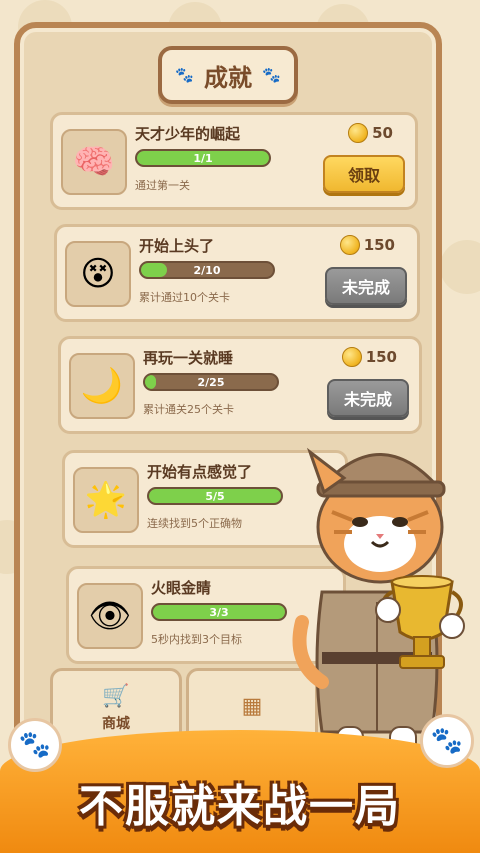 This screenshot has width=480, height=853. Describe the element at coordinates (94, 162) in the screenshot. I see `brain-crown-icon: 🧠` at that location.